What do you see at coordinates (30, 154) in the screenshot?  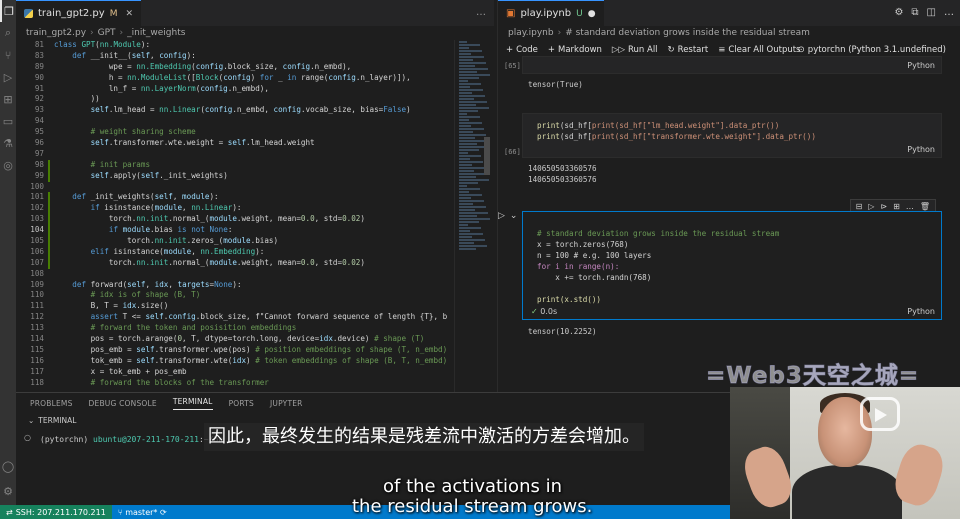 I see `line-number: 97` at bounding box center [30, 154].